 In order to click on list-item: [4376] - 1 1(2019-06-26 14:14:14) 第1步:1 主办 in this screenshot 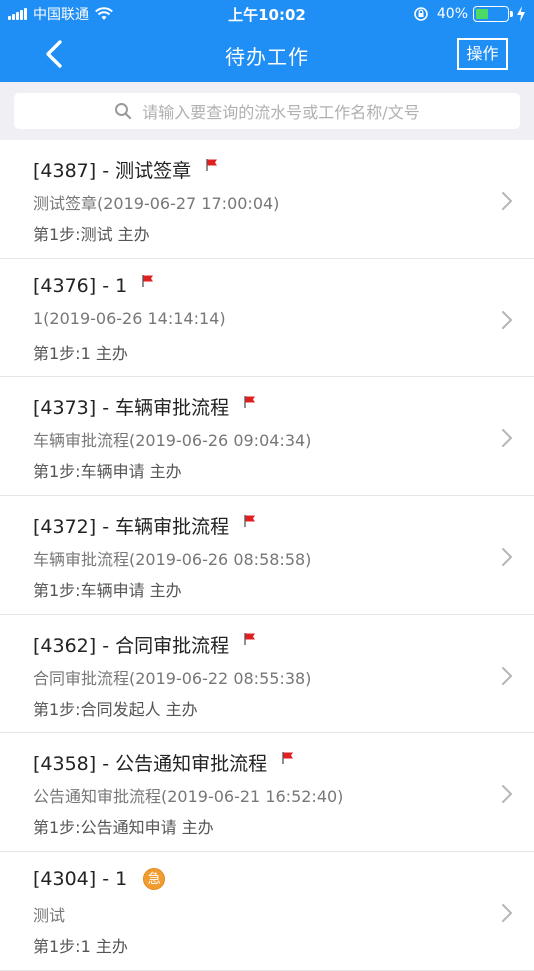, I will do `click(267, 318)`.